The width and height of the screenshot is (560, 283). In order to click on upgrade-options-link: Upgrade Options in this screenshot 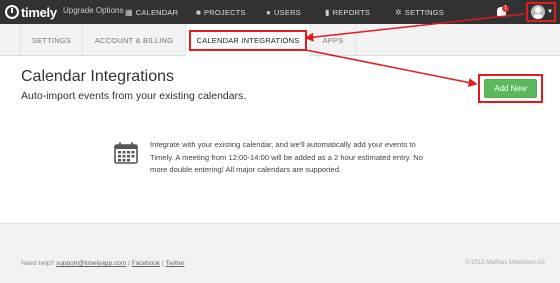, I will do `click(93, 10)`.